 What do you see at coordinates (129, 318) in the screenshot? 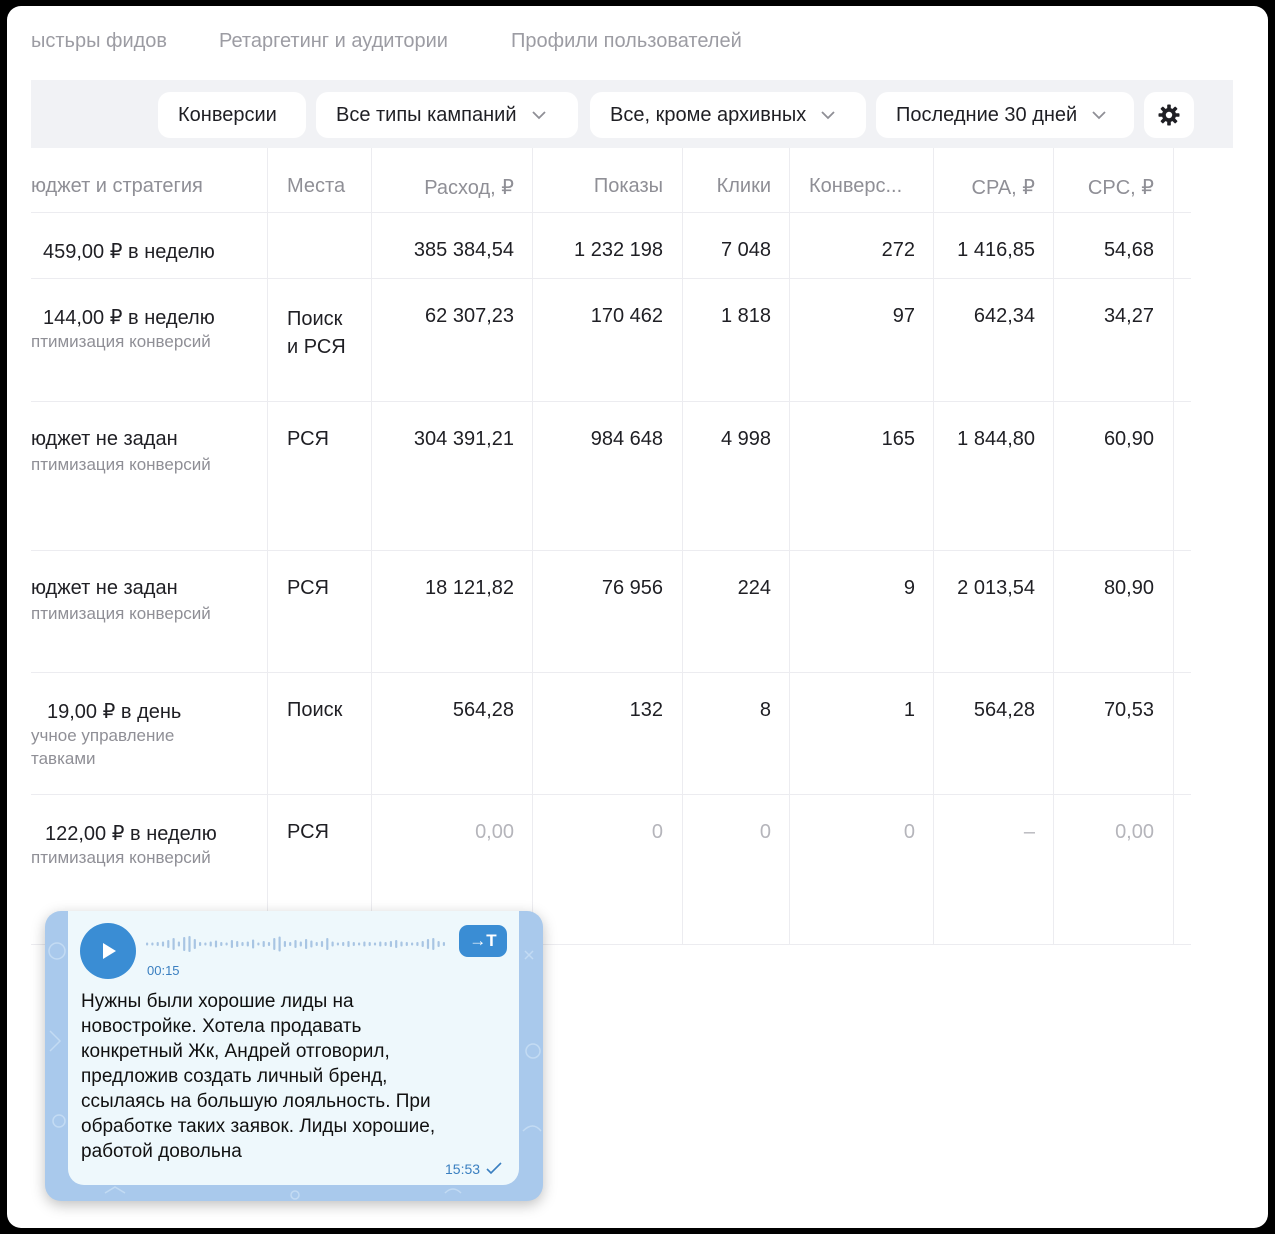
I see `budget-text: 144,00 ₽ в неделю` at bounding box center [129, 318].